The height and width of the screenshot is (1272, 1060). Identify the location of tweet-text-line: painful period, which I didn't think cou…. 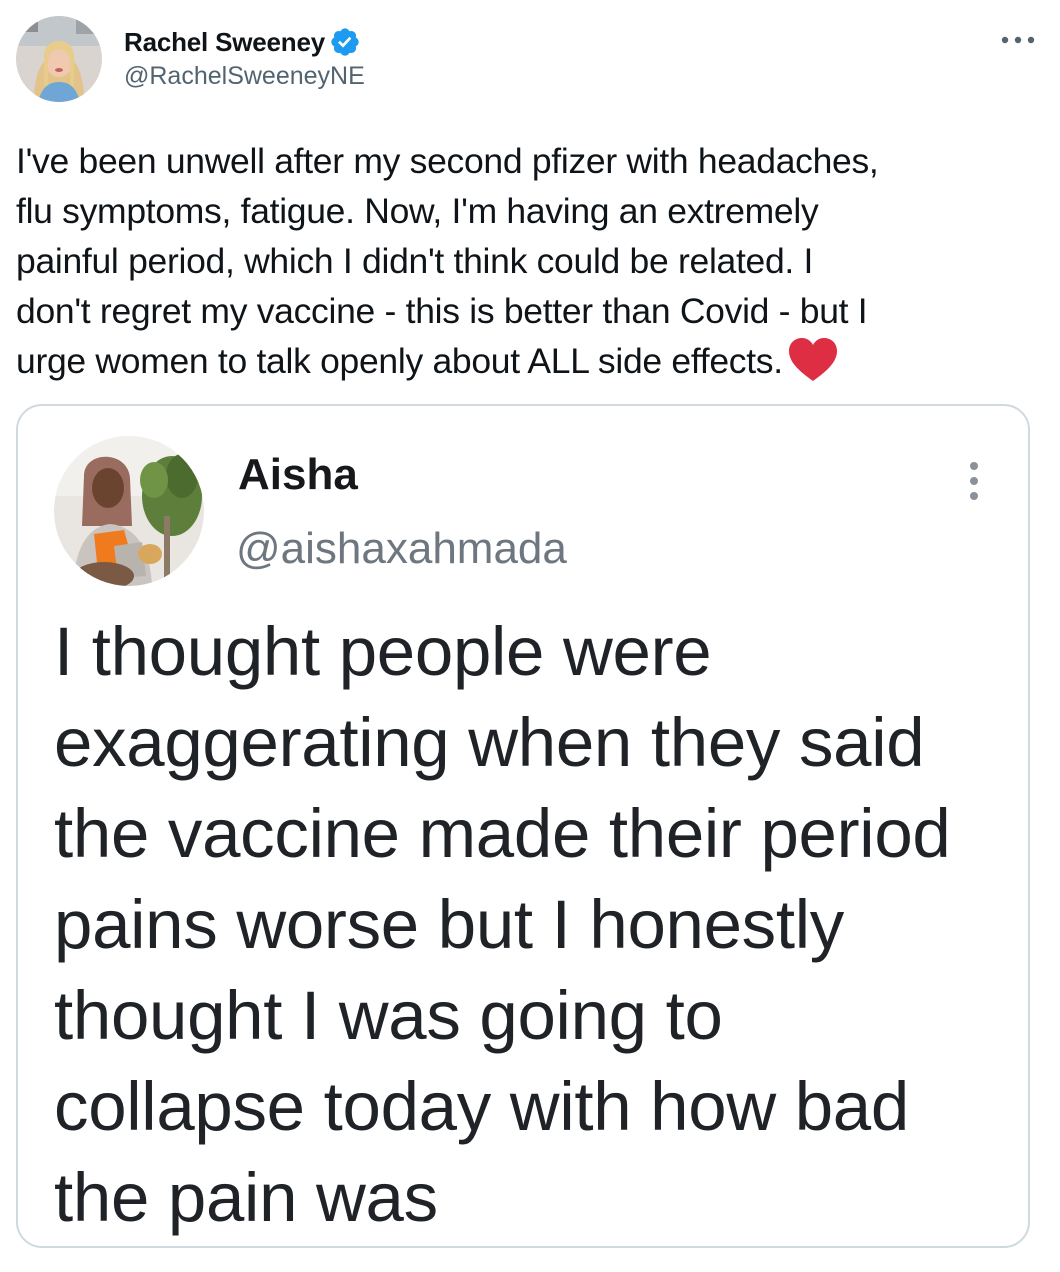
(415, 261).